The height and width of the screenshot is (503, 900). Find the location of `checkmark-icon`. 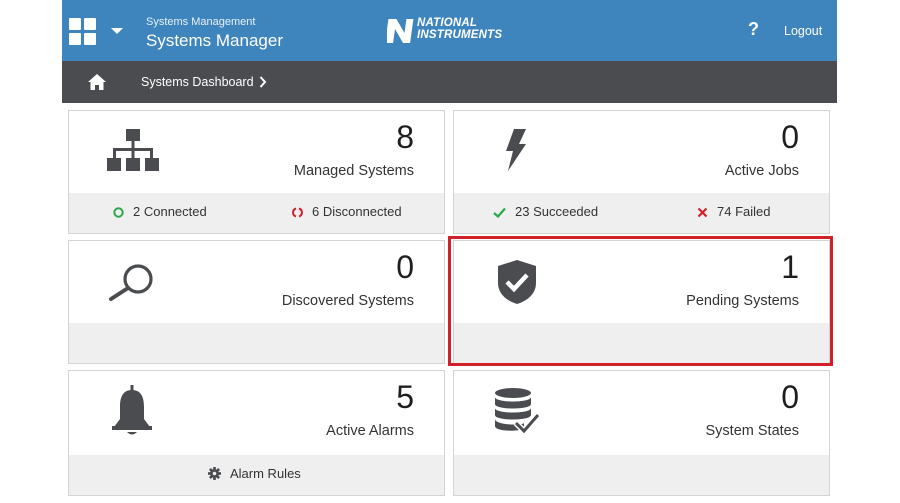

checkmark-icon is located at coordinates (499, 213).